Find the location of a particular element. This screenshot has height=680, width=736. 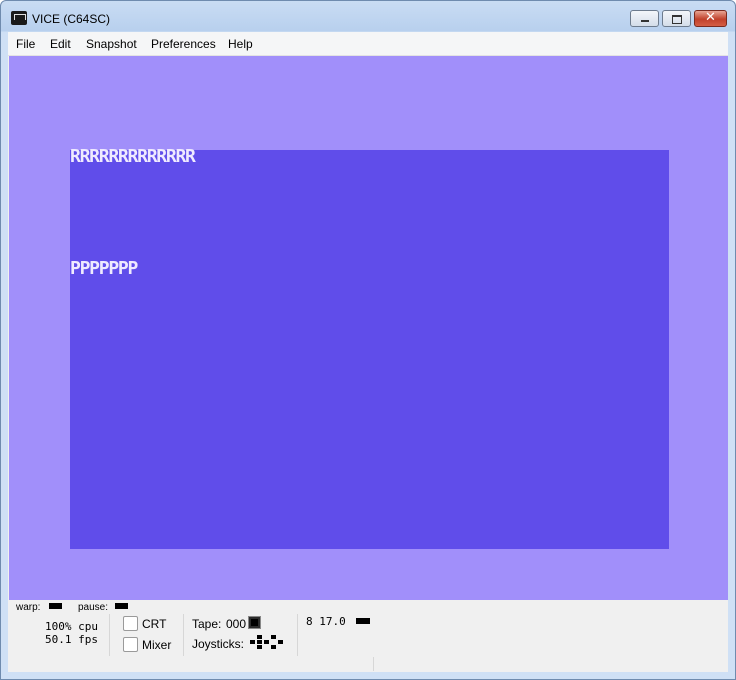

mixer-checkbox is located at coordinates (130, 644).